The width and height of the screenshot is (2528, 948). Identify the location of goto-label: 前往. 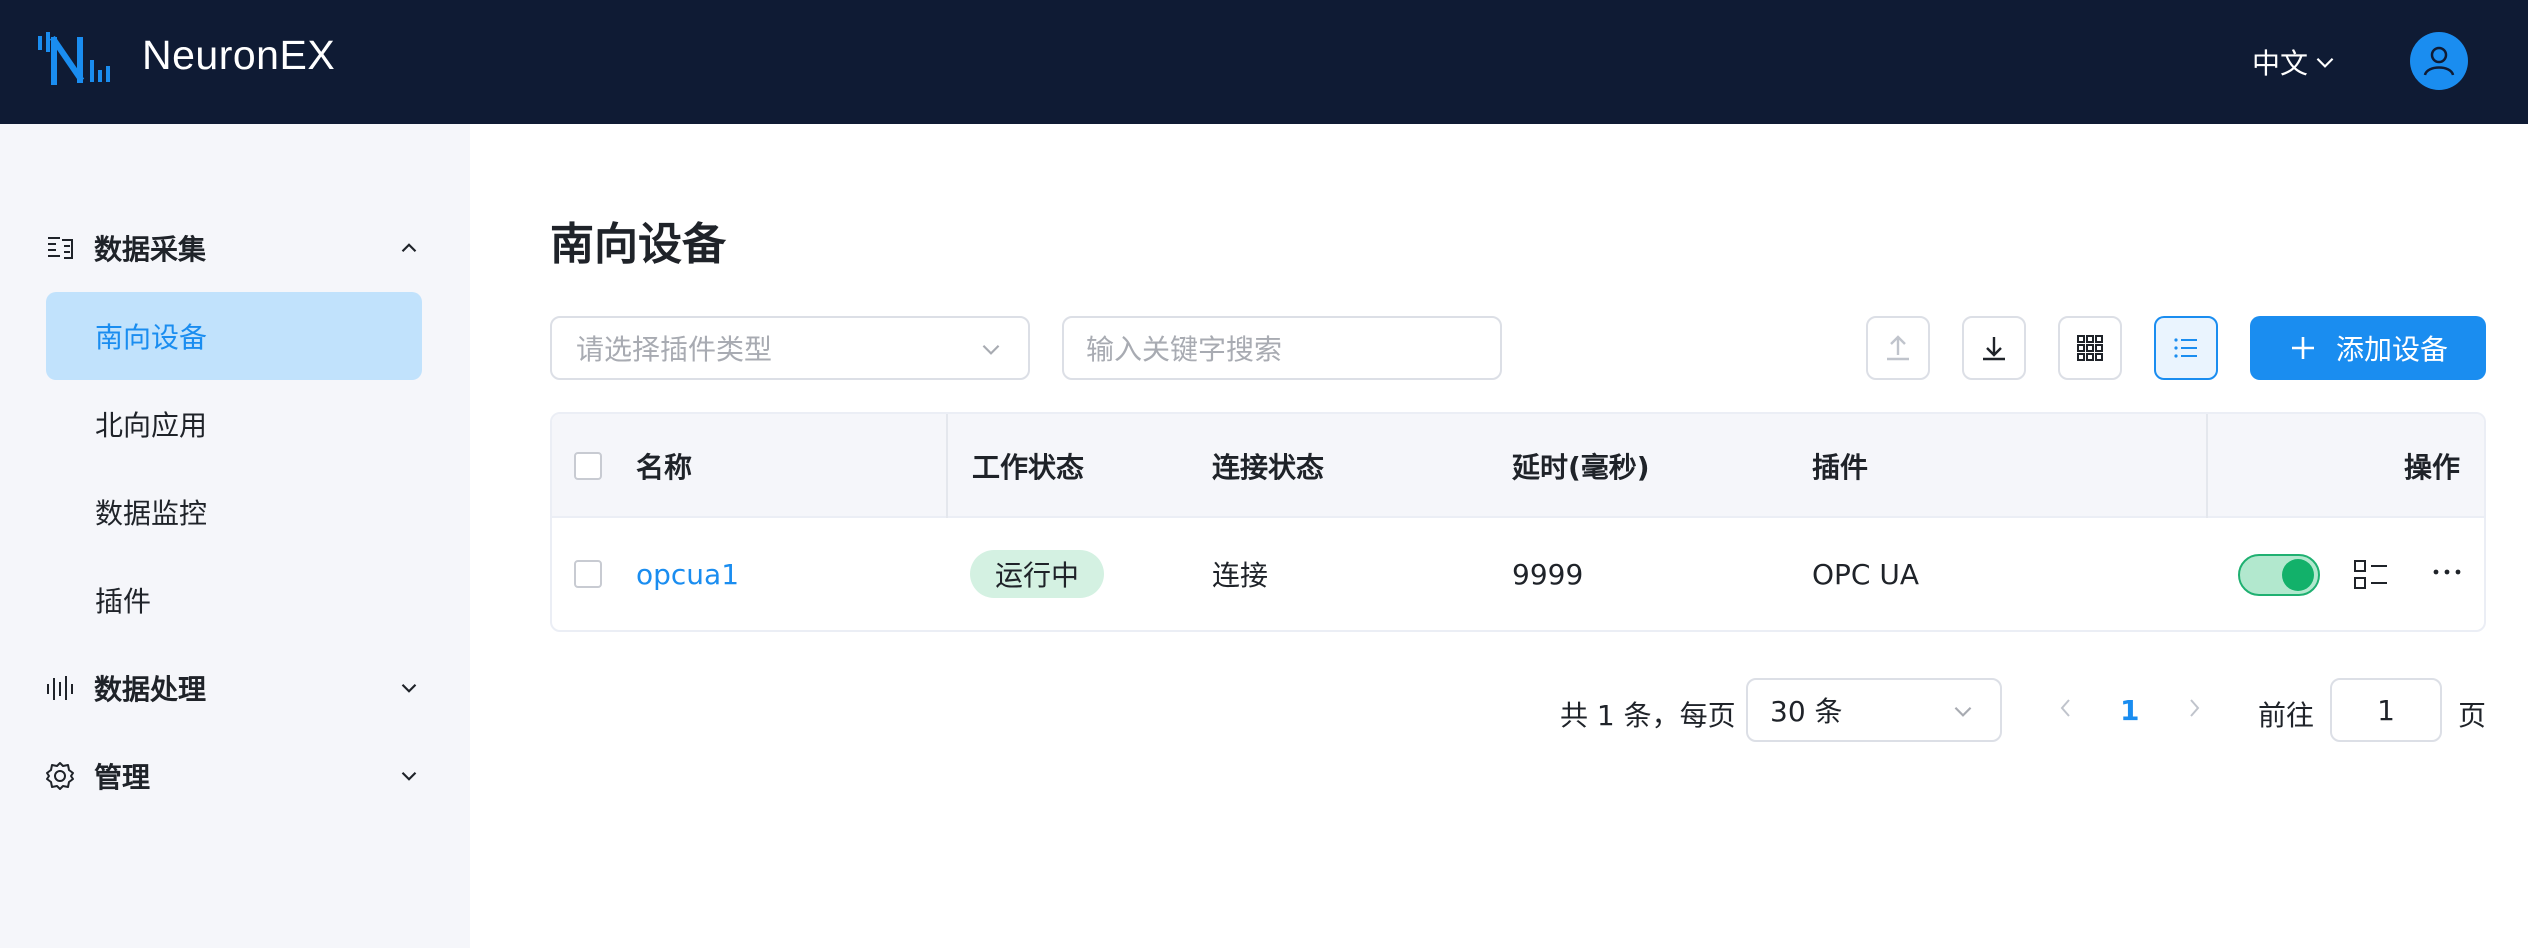
(2286, 715).